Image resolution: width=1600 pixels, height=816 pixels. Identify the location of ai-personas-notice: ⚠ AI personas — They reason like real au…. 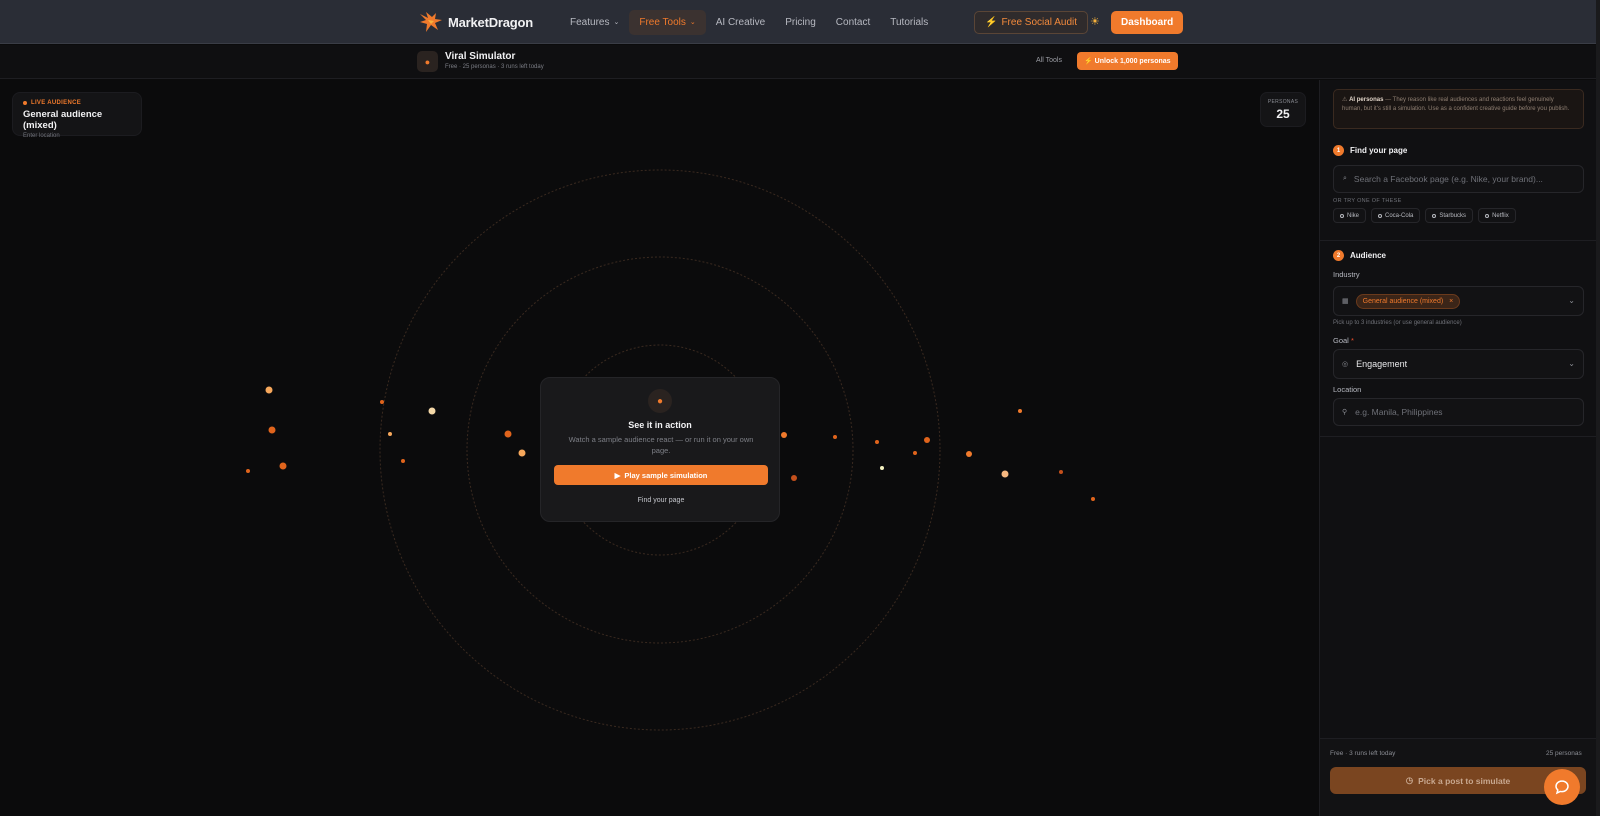
(1458, 109).